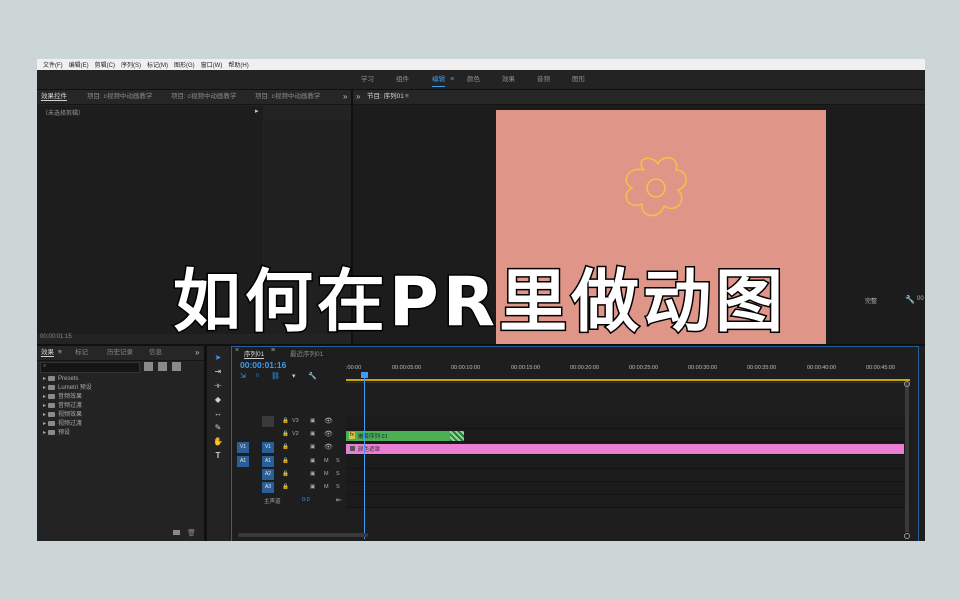 The image size is (960, 600). What do you see at coordinates (254, 353) in the screenshot?
I see `tab-sequence-01: 序列01` at bounding box center [254, 353].